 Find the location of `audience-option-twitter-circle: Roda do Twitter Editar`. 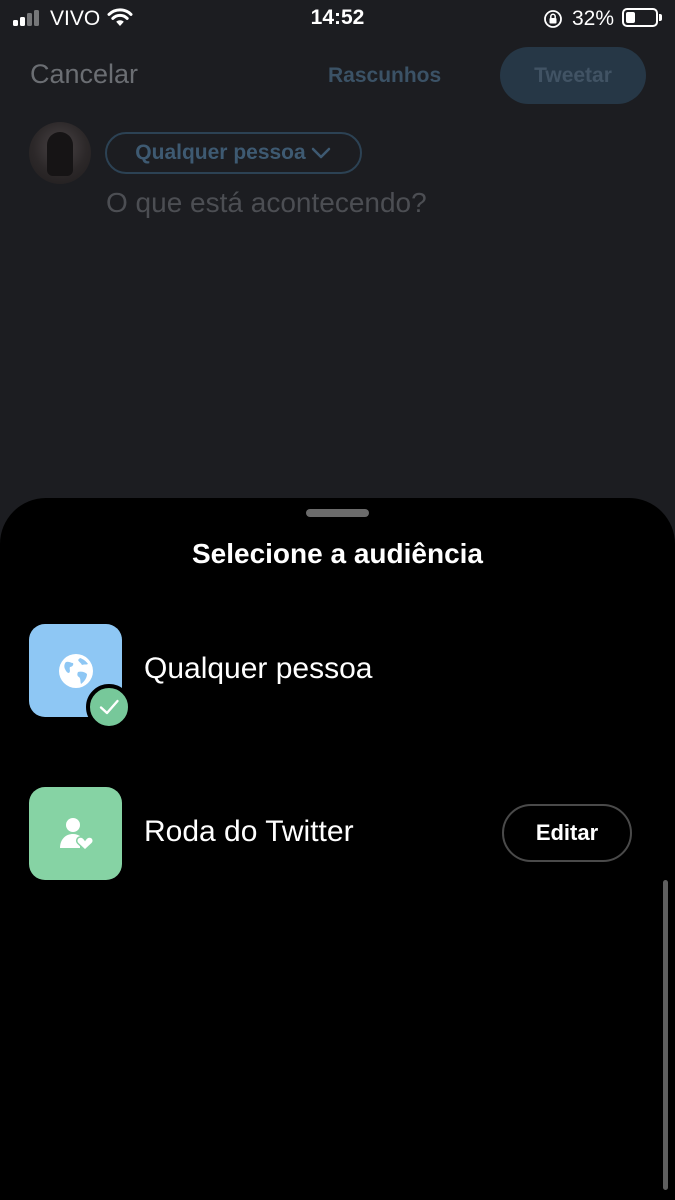

audience-option-twitter-circle: Roda do Twitter Editar is located at coordinates (337, 837).